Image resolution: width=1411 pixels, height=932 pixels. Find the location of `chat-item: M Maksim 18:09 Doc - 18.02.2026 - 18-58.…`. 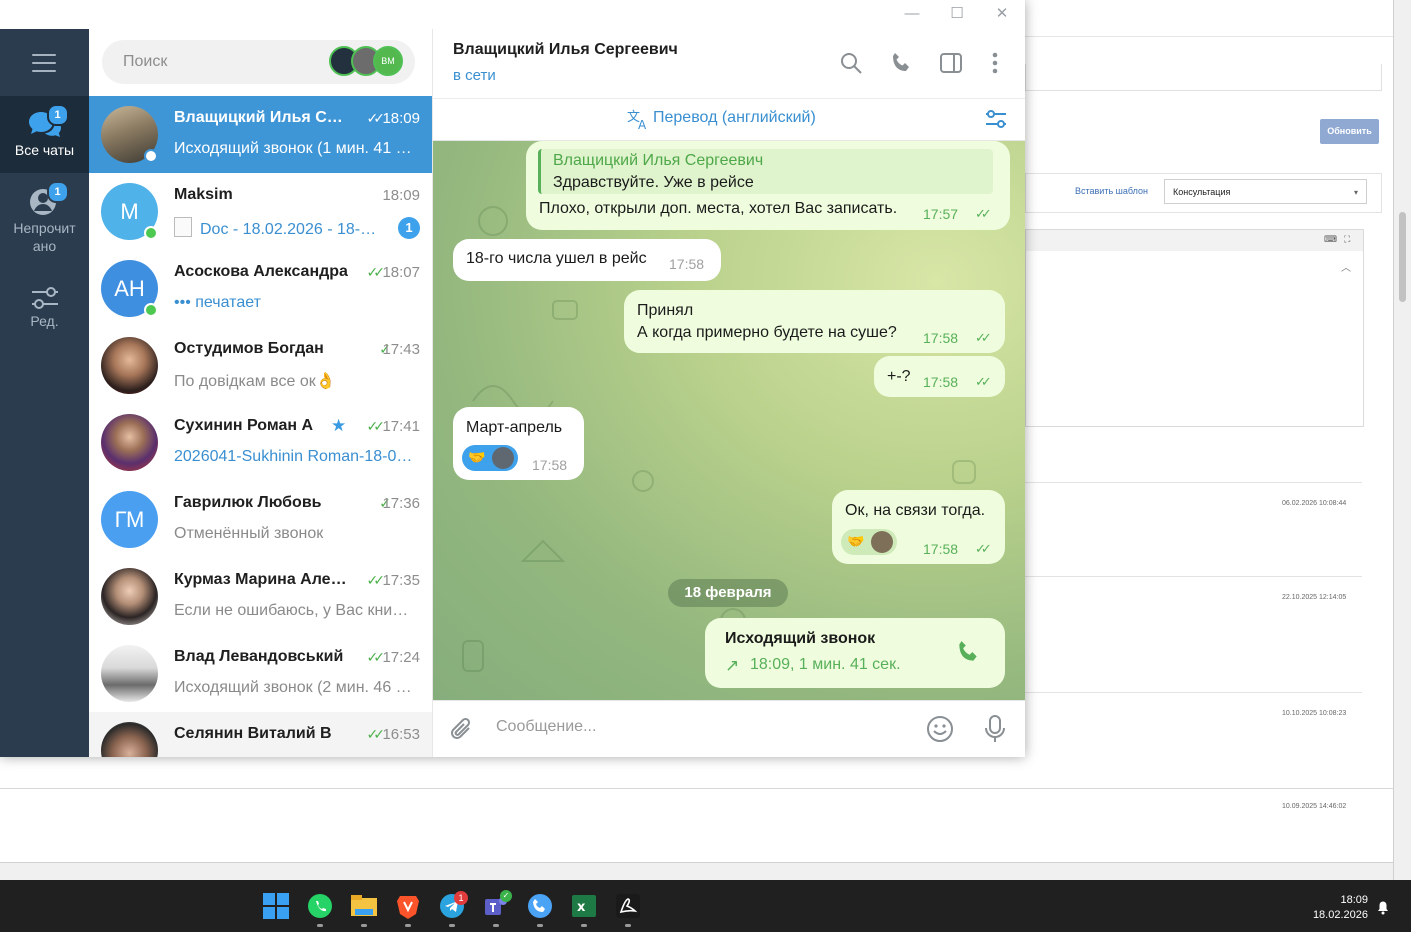

chat-item: M Maksim 18:09 Doc - 18.02.2026 - 18-58.… is located at coordinates (260, 211).